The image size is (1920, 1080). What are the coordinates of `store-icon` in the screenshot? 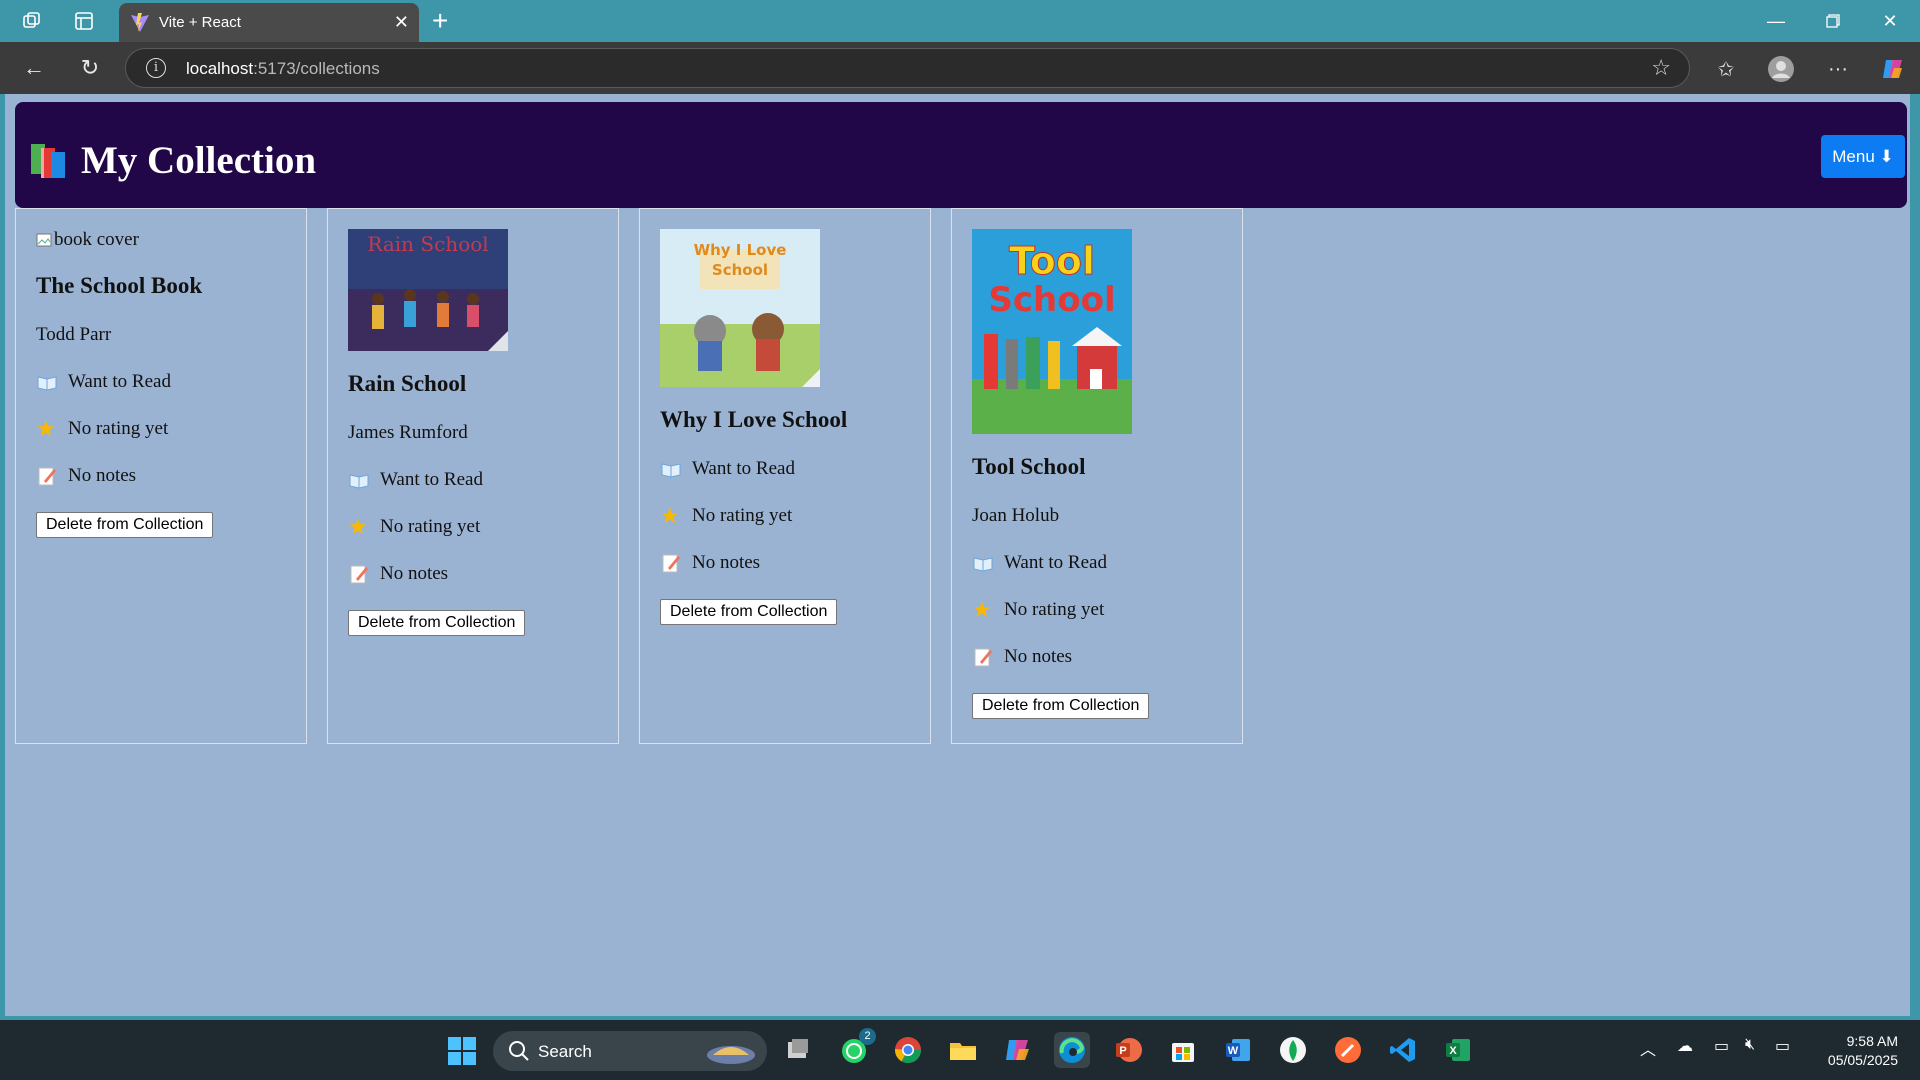 It's located at (1183, 1050).